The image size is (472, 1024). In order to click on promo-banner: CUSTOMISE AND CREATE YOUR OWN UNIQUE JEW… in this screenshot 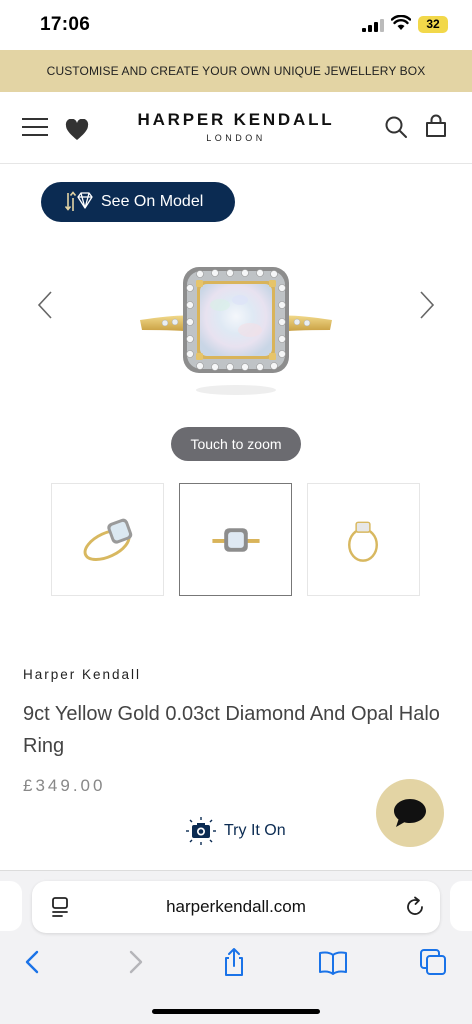, I will do `click(236, 71)`.